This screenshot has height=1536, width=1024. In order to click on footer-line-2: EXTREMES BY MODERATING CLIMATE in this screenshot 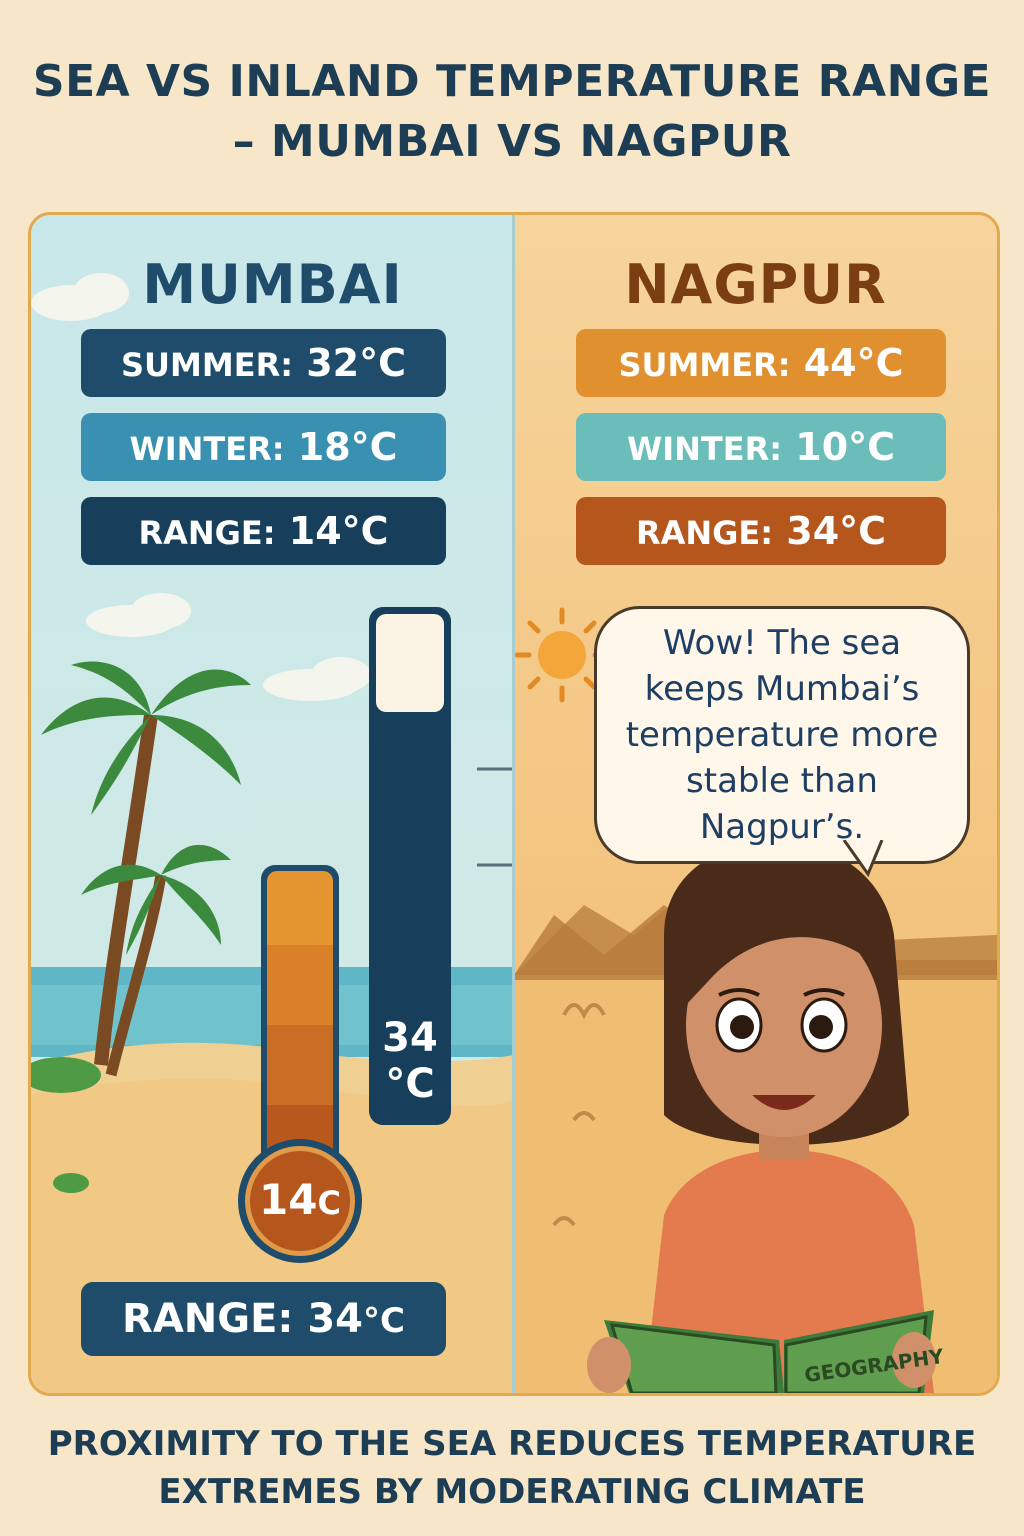, I will do `click(512, 1492)`.